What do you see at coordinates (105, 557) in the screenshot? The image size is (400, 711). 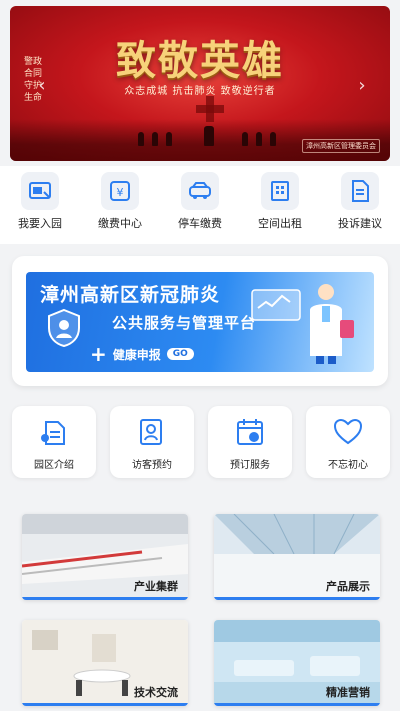 I see `tile-industry-cluster: 产业集群` at bounding box center [105, 557].